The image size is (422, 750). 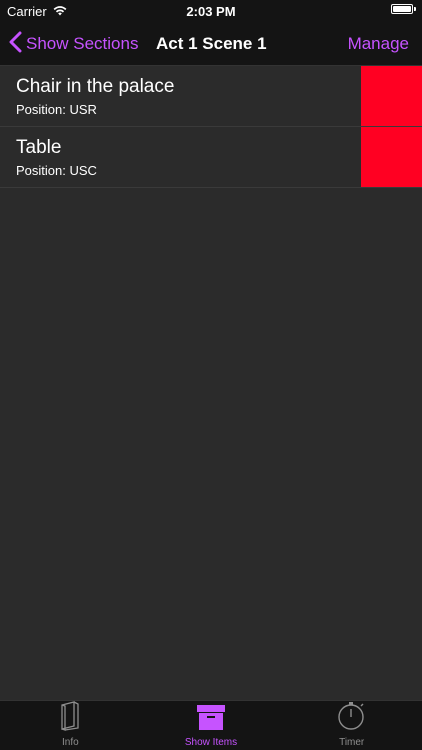 What do you see at coordinates (82, 43) in the screenshot?
I see `back-button-label: Show Sections` at bounding box center [82, 43].